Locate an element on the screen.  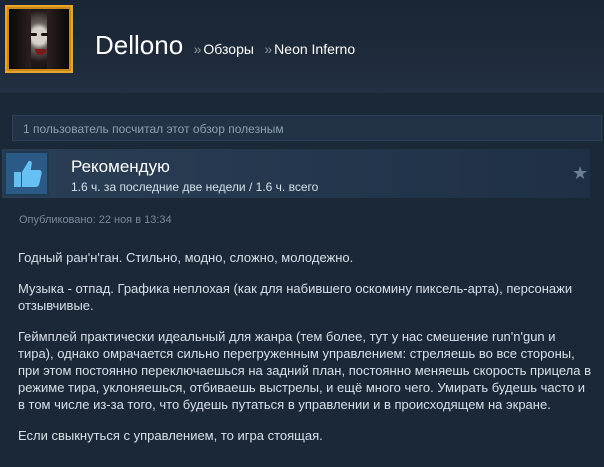
breadcrumb-game-link: Neon Inferno is located at coordinates (314, 49).